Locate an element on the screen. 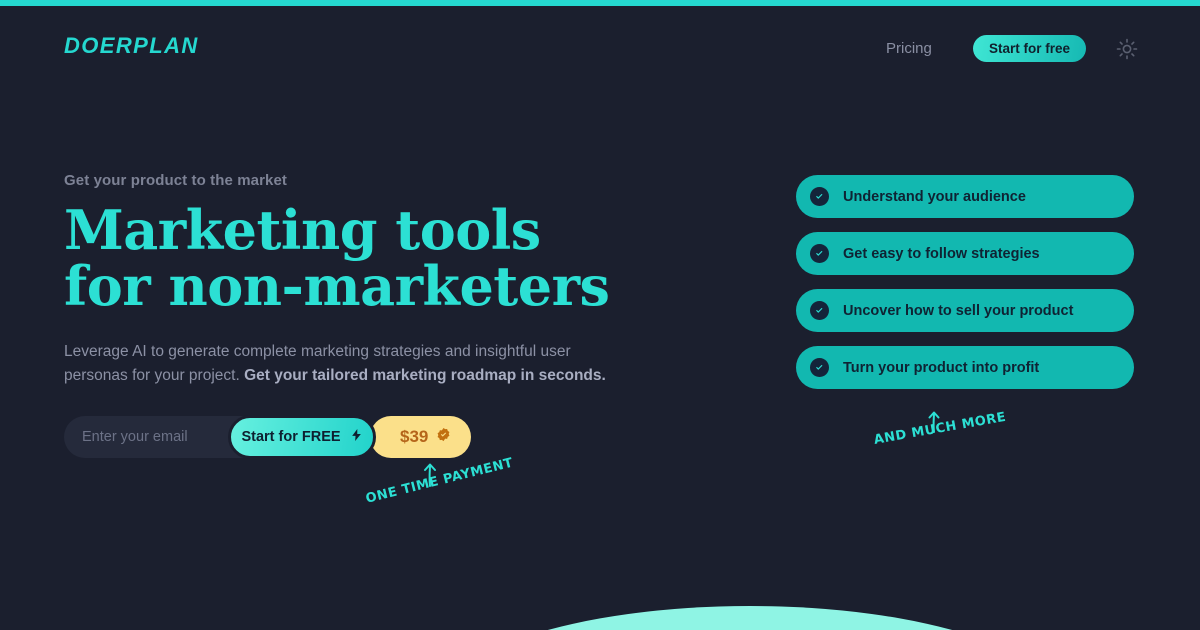  top-accent-bar is located at coordinates (600, 3).